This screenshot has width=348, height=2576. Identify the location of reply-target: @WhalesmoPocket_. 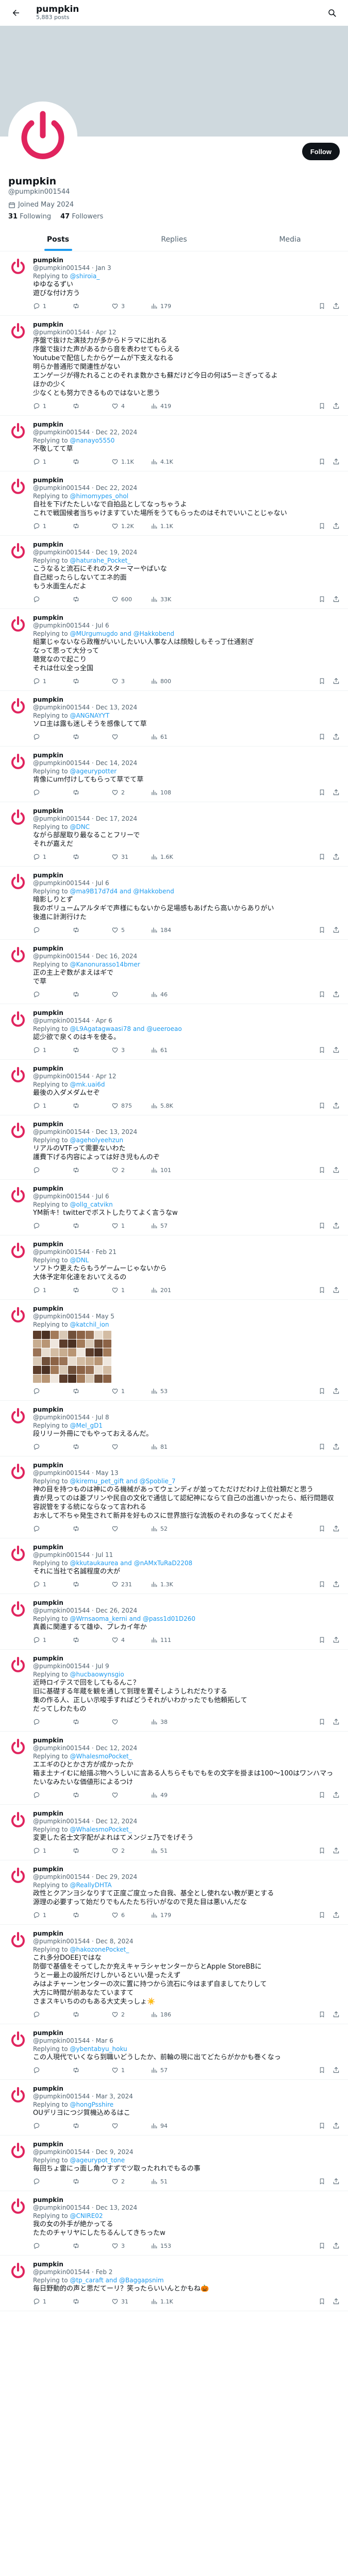
(100, 1830).